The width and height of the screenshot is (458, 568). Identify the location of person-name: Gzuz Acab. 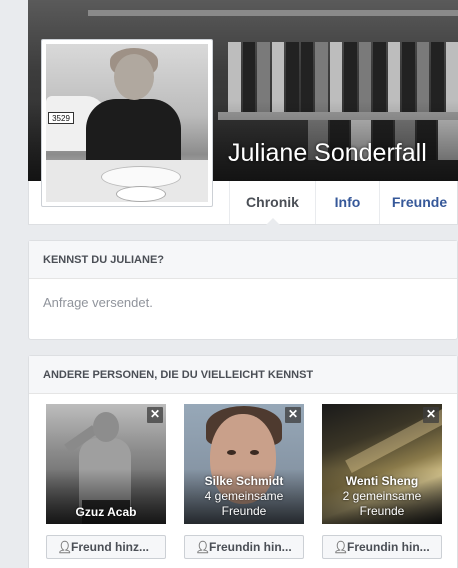
(106, 512).